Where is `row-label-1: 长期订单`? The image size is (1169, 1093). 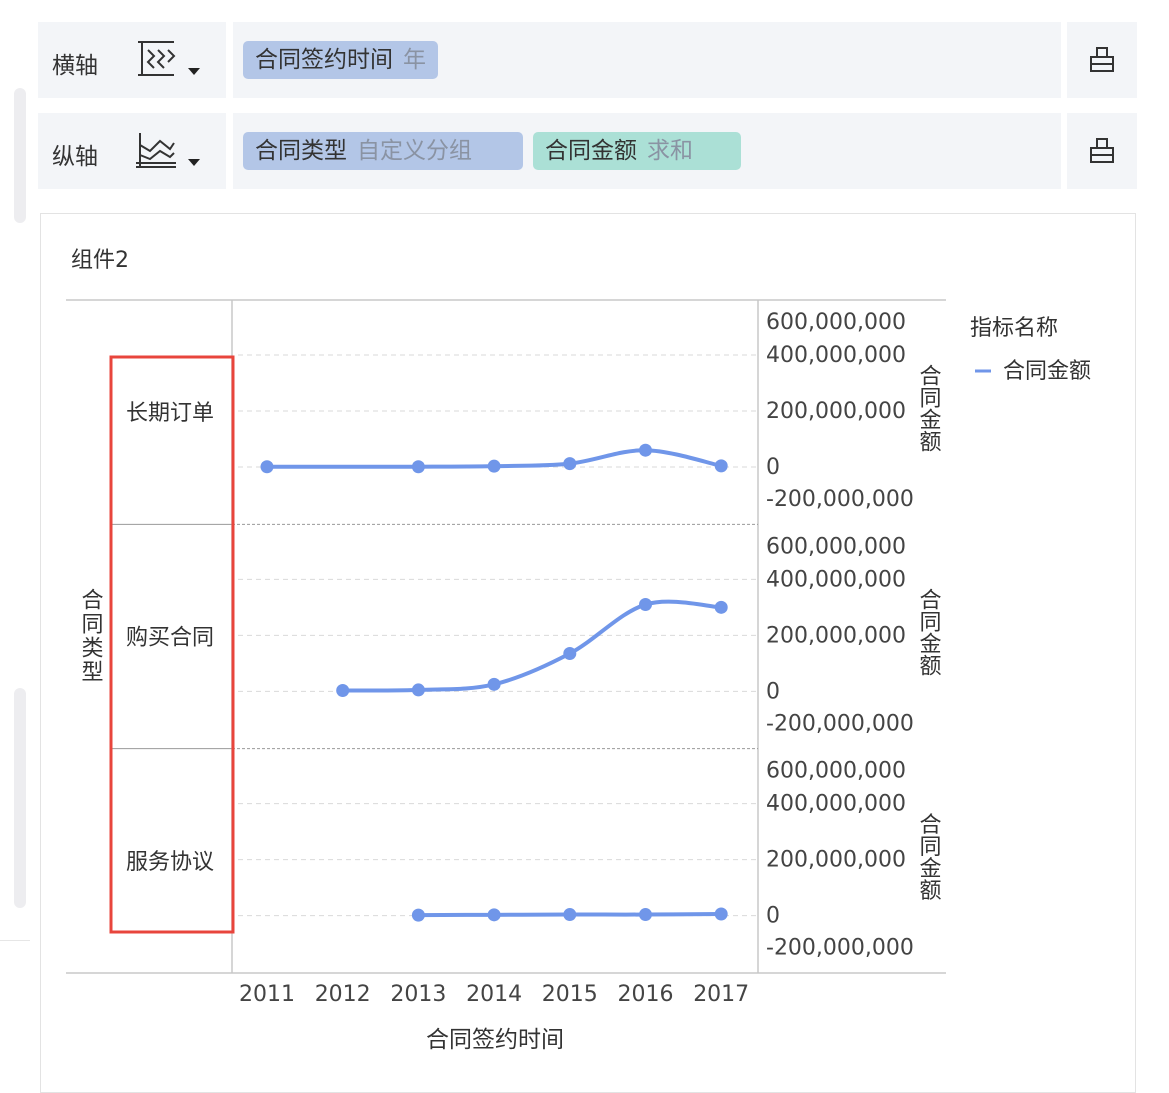
row-label-1: 长期订单 is located at coordinates (170, 413).